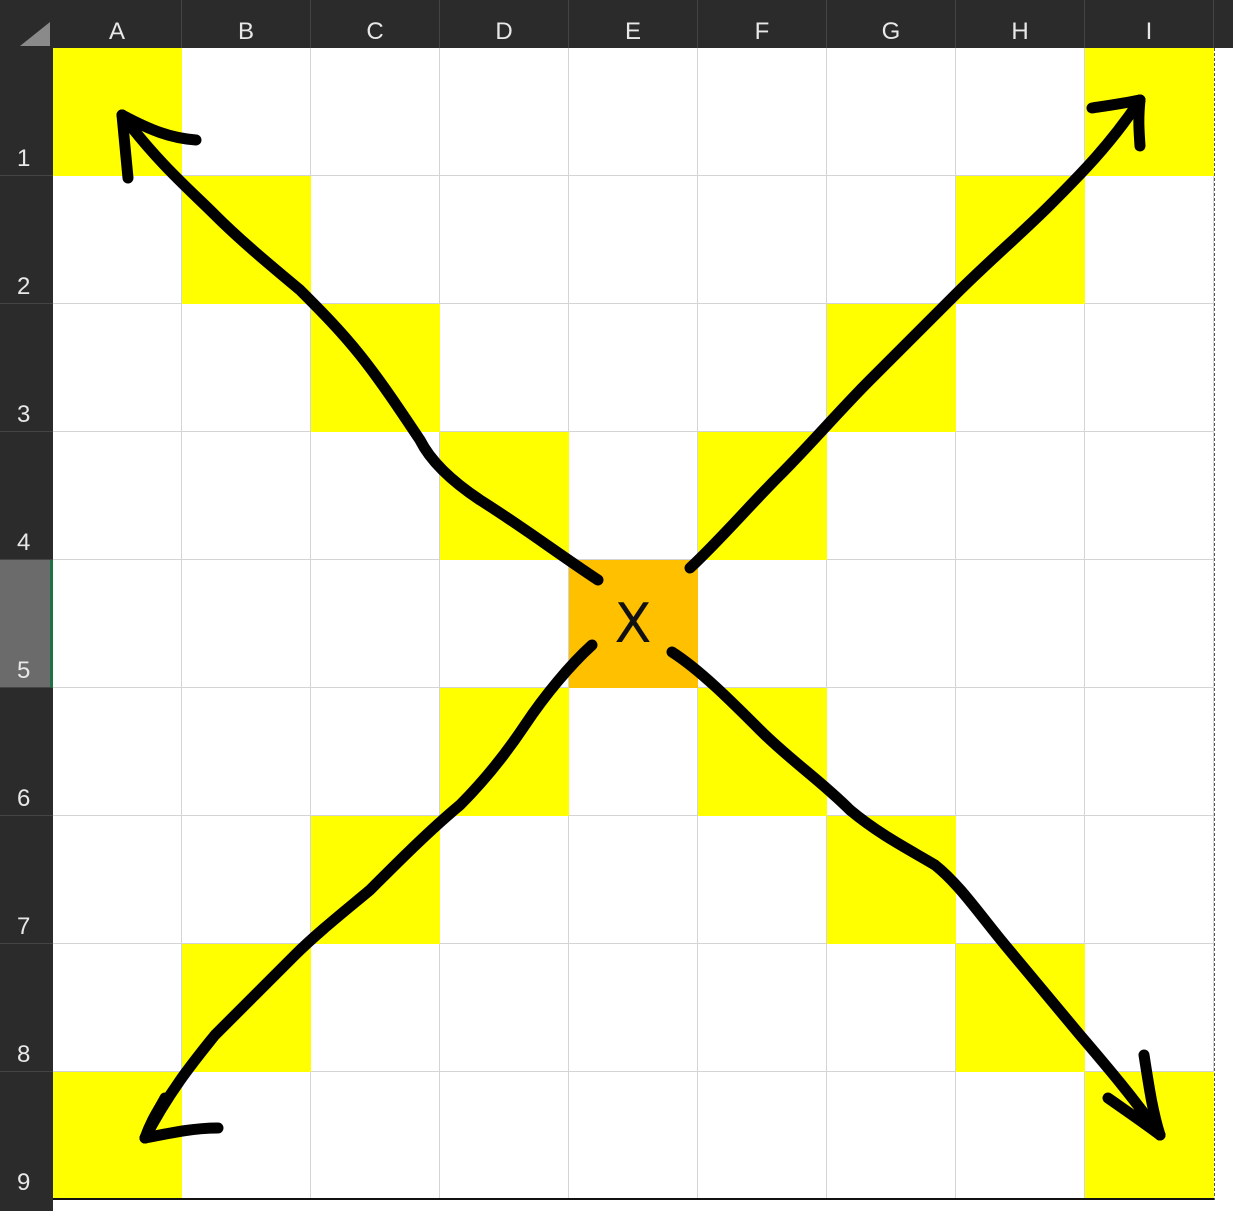 The height and width of the screenshot is (1211, 1233). What do you see at coordinates (117, 112) in the screenshot?
I see `cell-a1` at bounding box center [117, 112].